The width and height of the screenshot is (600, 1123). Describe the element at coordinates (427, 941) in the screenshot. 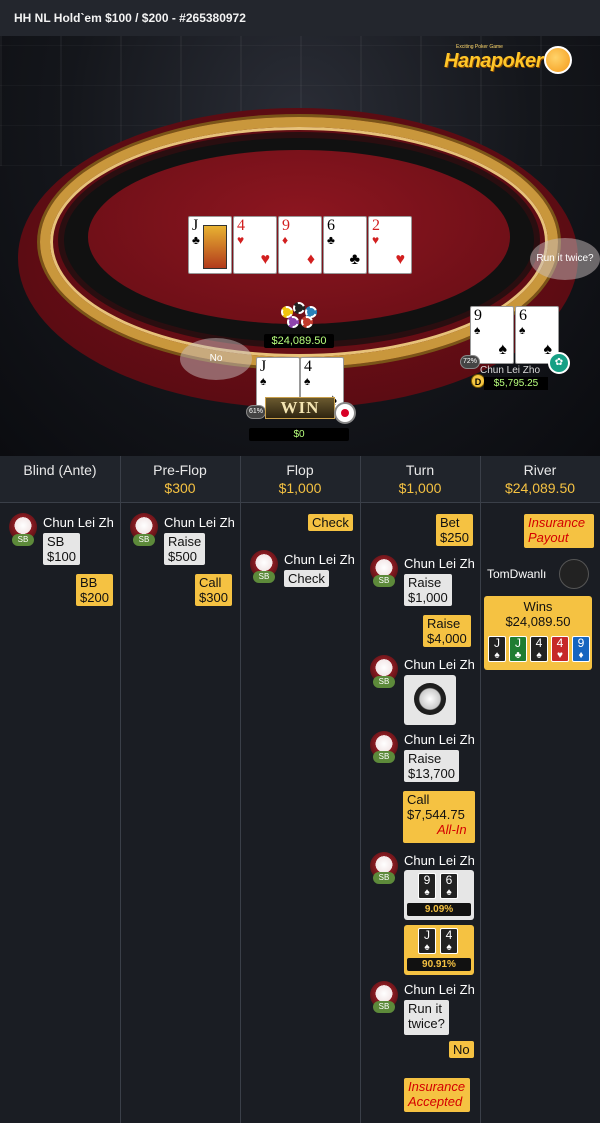

I see `mini-card: J ♠` at that location.